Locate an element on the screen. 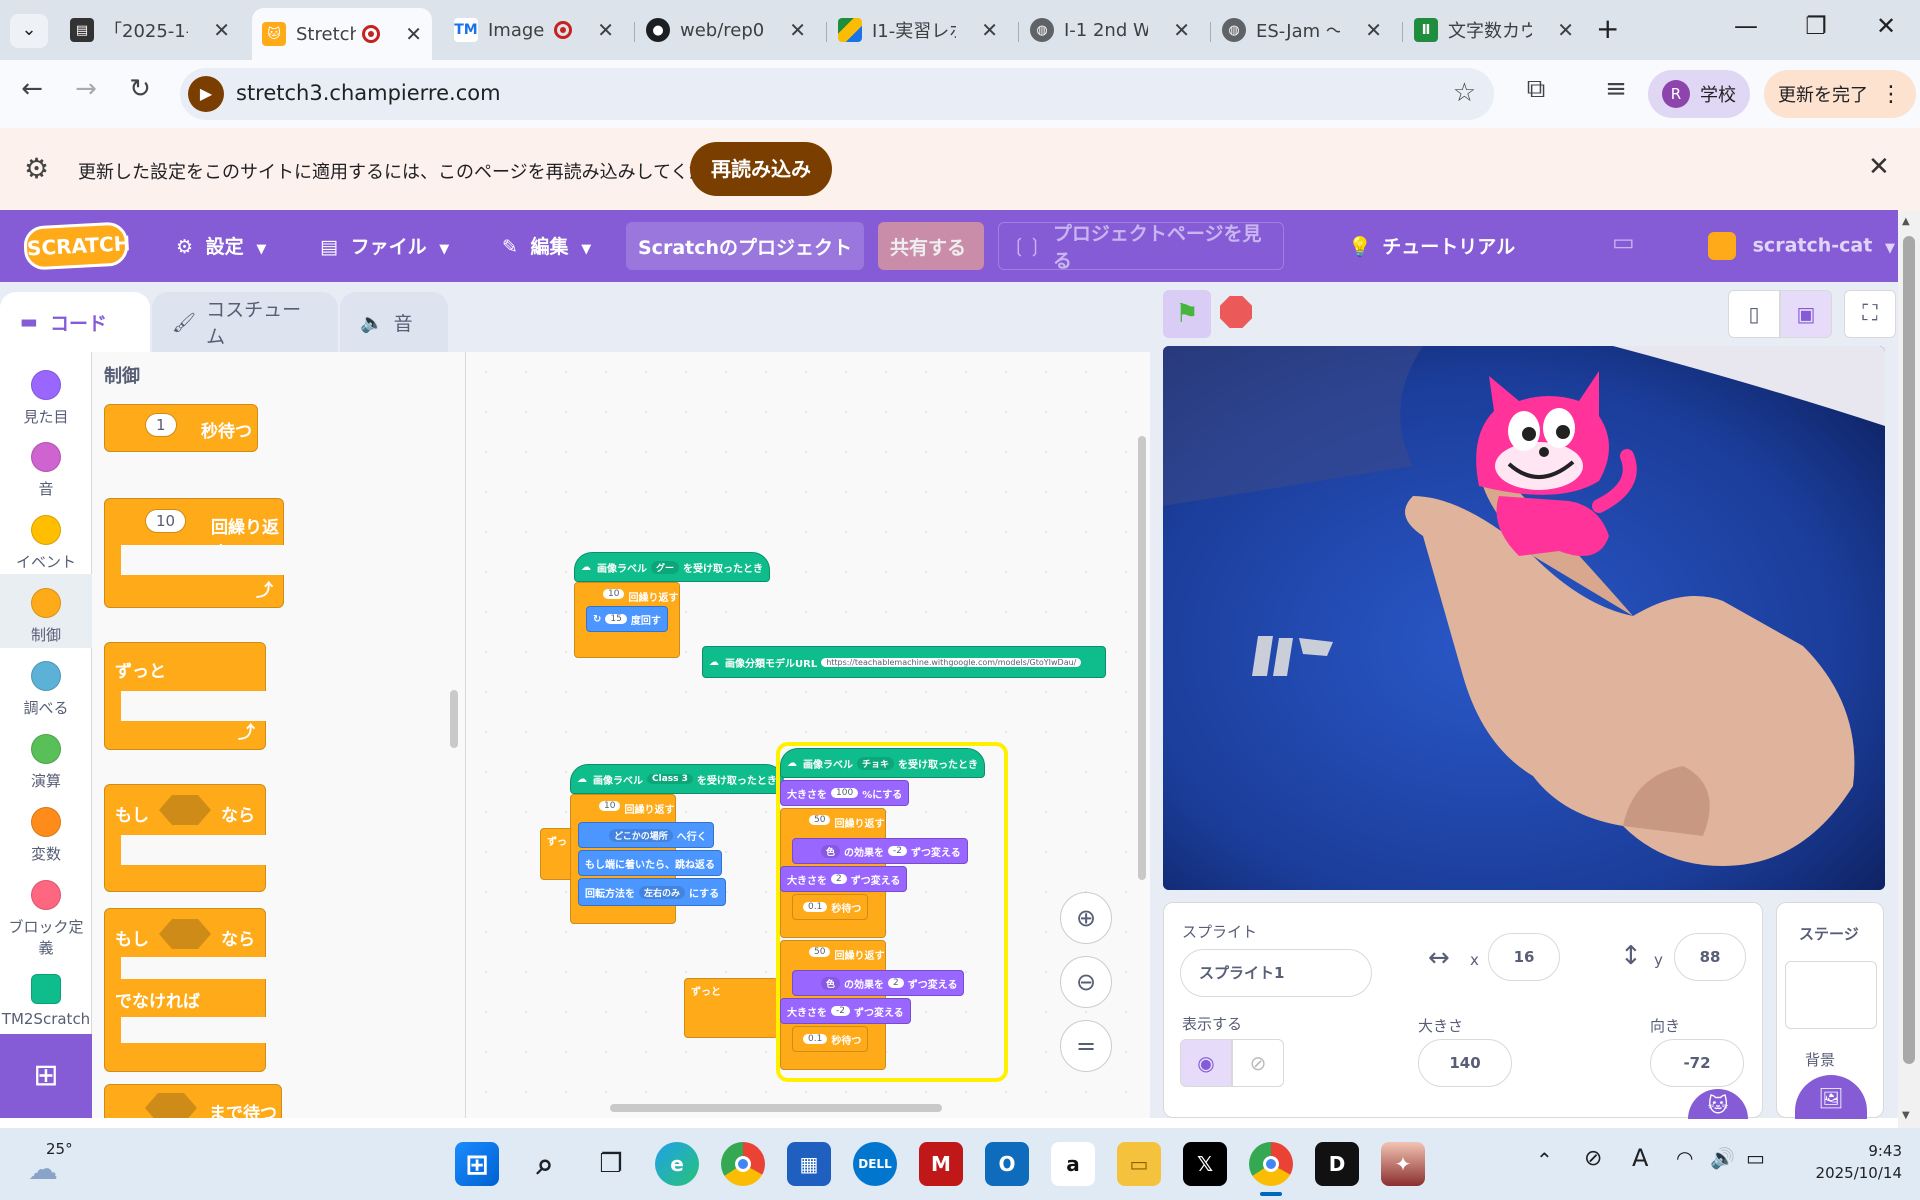 The width and height of the screenshot is (1920, 1200). site-info-icon: ▶ is located at coordinates (206, 94).